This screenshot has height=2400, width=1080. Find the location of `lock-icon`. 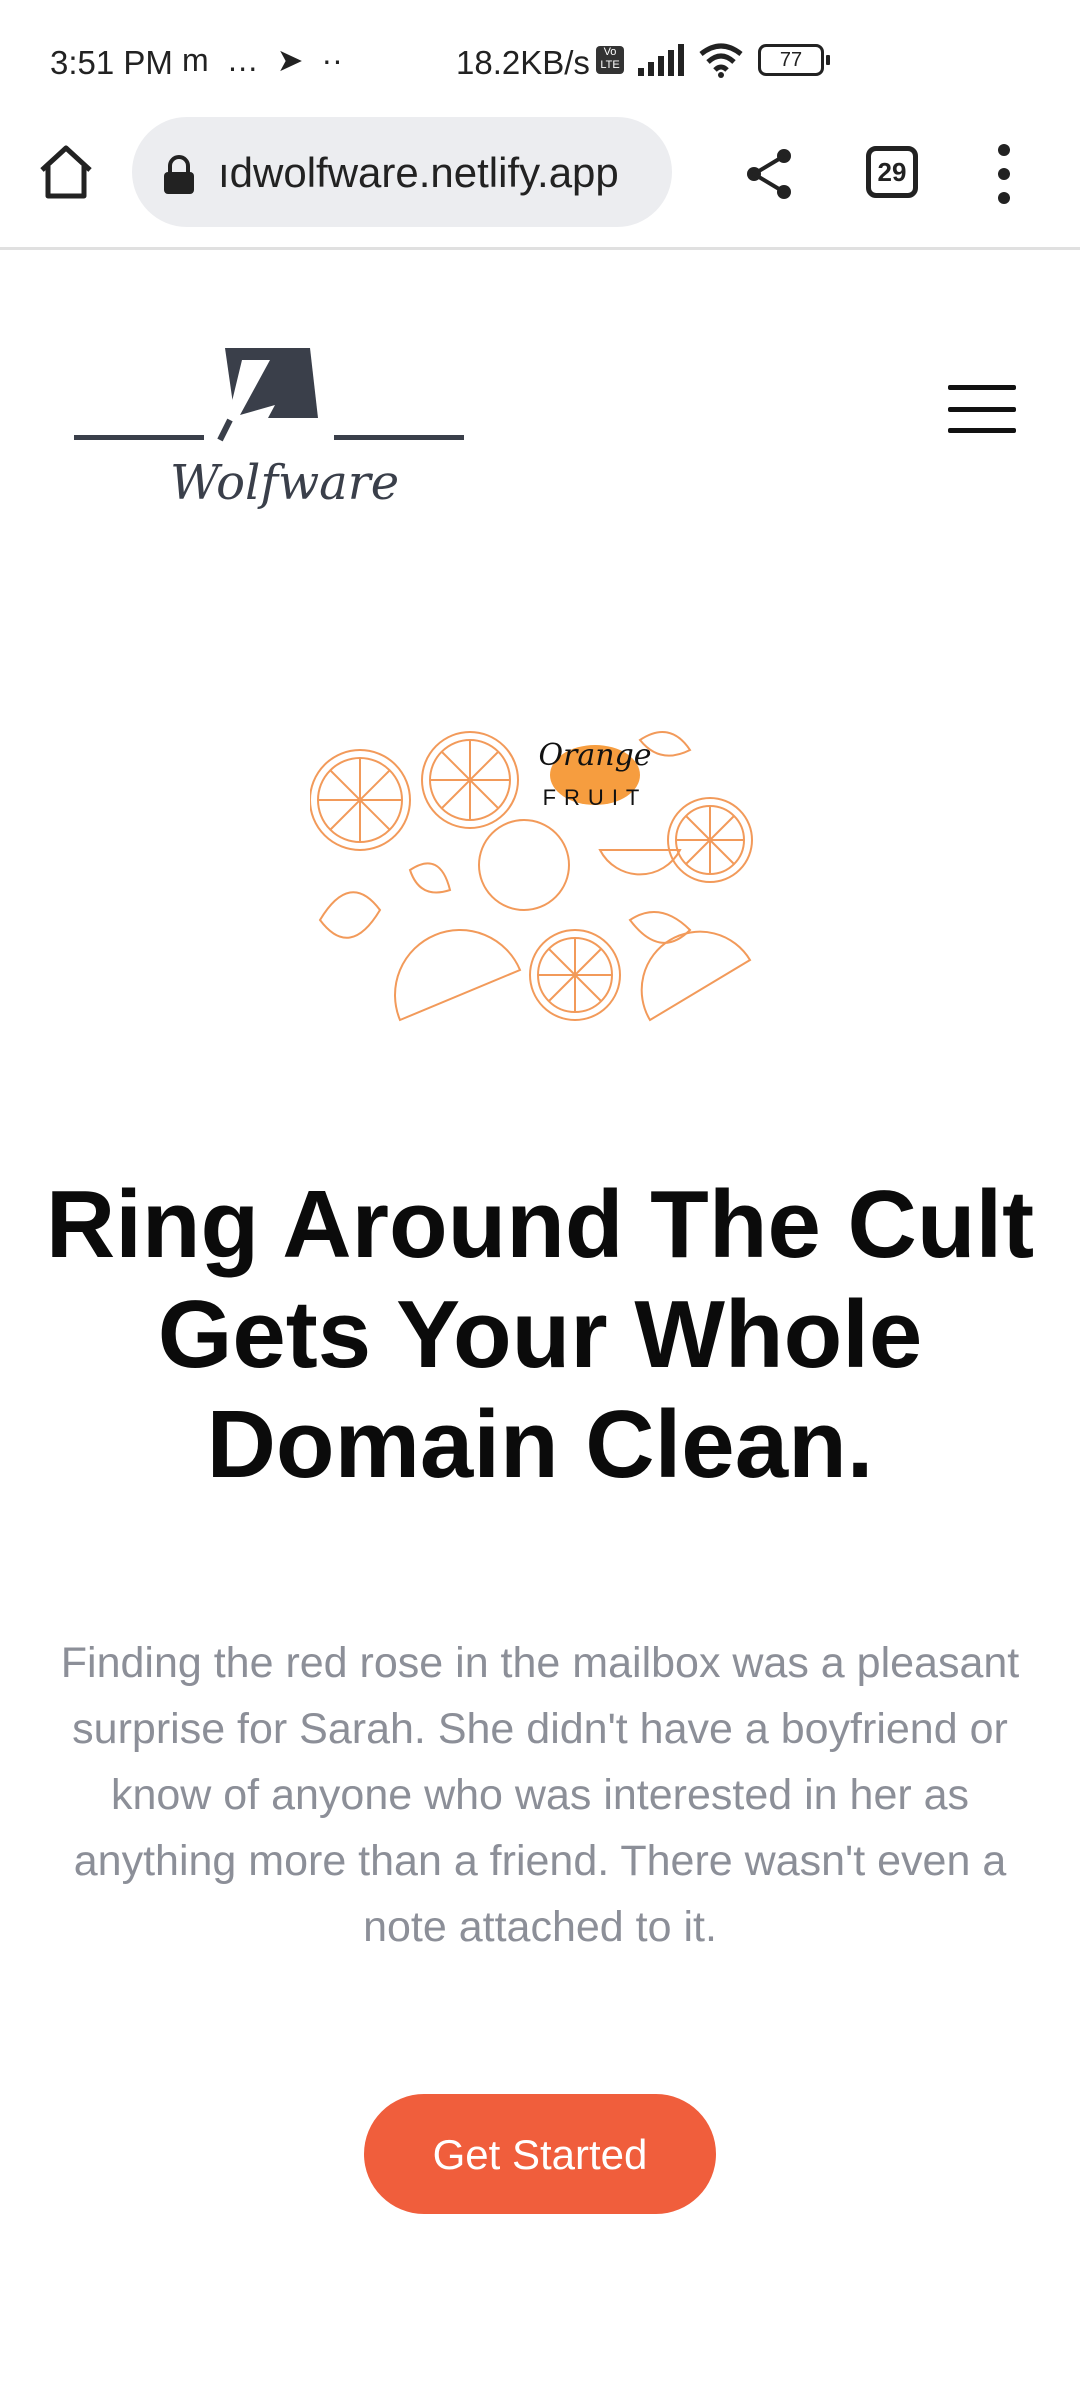

lock-icon is located at coordinates (179, 174).